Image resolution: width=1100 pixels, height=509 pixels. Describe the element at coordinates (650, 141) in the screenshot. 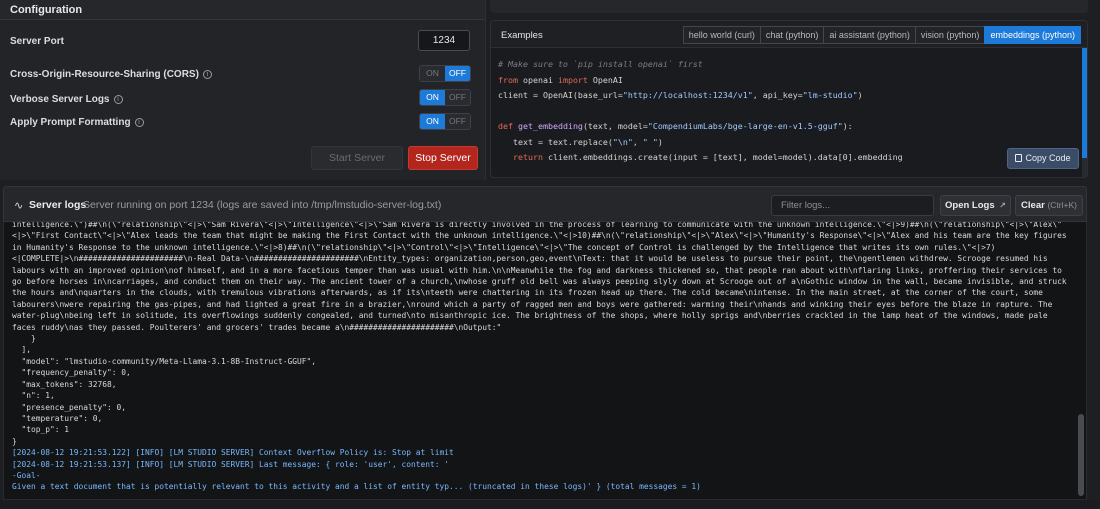

I see `code-string: " "` at that location.